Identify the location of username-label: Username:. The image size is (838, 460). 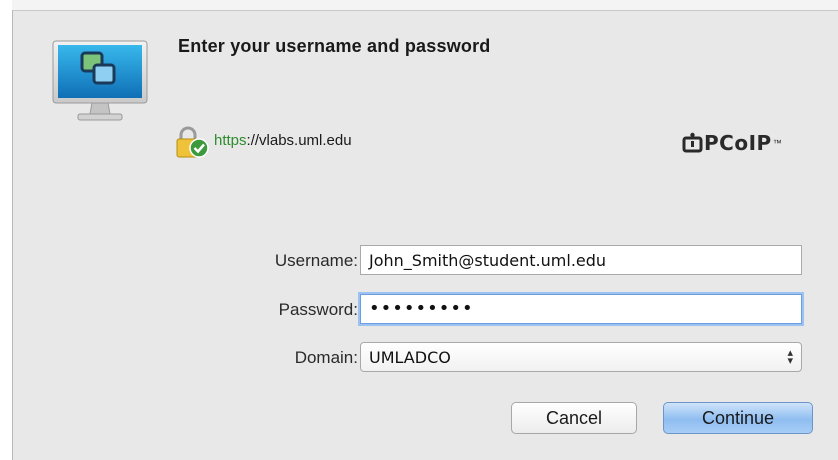
(316, 260).